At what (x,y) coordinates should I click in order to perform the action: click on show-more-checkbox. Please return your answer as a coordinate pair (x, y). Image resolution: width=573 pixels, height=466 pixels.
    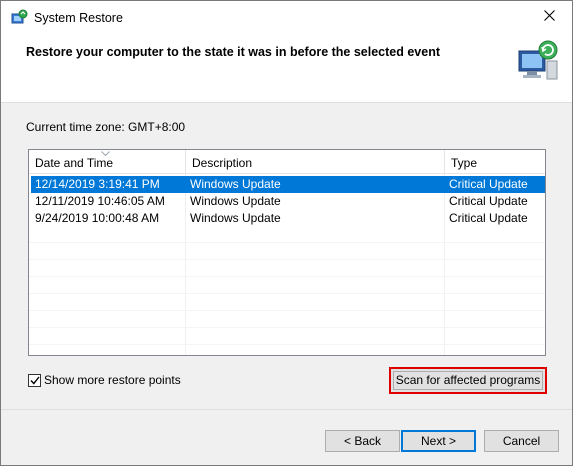
    Looking at the image, I should click on (34, 380).